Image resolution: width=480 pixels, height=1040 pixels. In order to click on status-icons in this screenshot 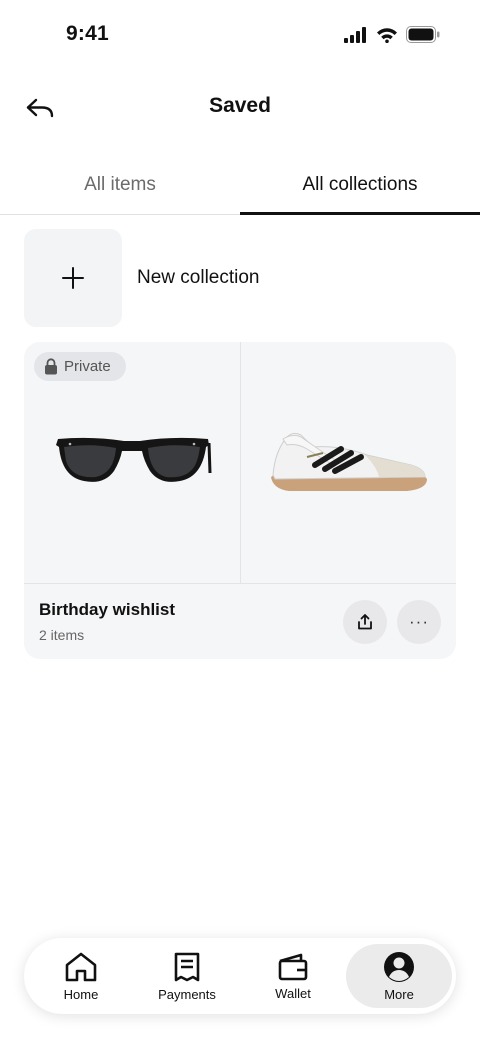, I will do `click(392, 34)`.